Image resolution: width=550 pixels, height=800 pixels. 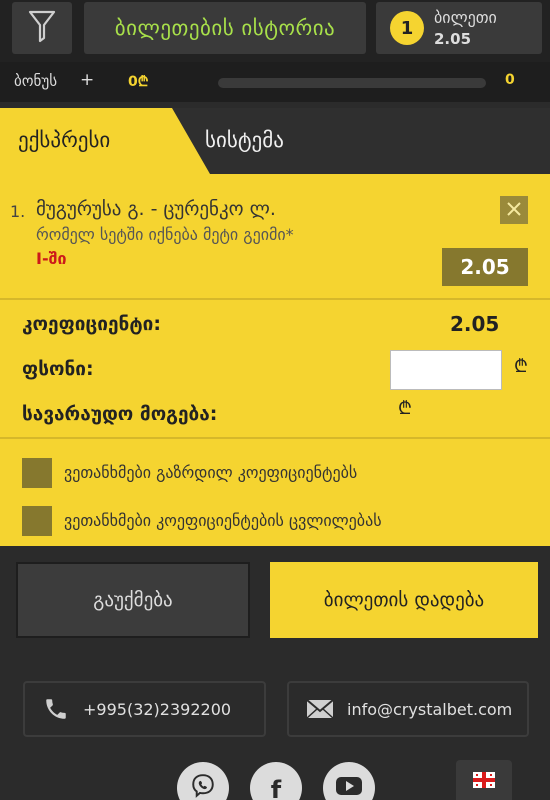 What do you see at coordinates (157, 709) in the screenshot?
I see `phone-number: +995(32)2392200` at bounding box center [157, 709].